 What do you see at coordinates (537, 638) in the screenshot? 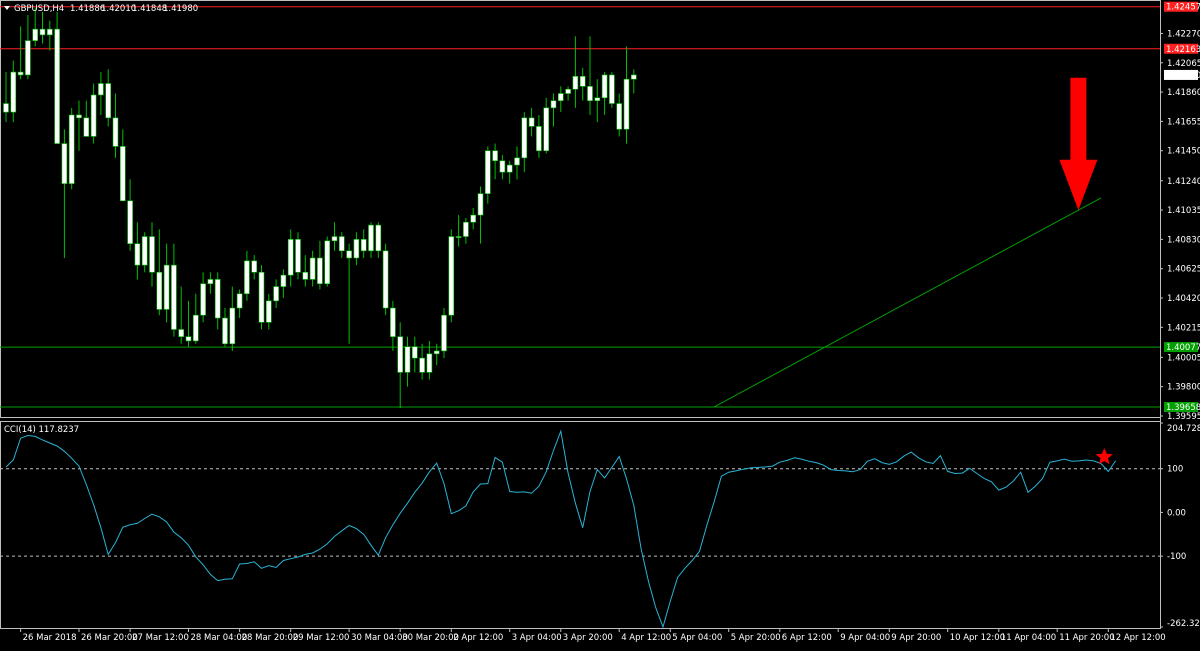
I see `time-tick-label: 3 Apr 04:00` at bounding box center [537, 638].